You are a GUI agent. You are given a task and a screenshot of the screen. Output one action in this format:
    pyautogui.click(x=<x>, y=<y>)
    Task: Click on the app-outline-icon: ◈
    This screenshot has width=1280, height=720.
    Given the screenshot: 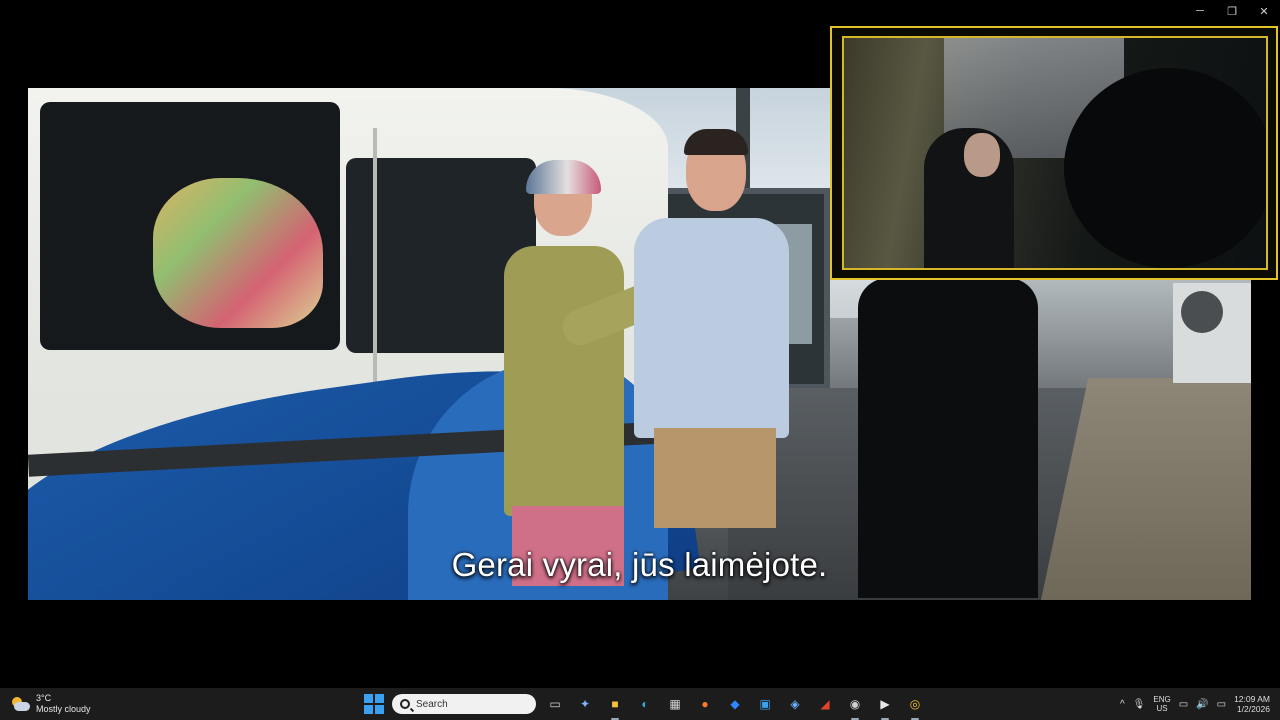 What is the action you would take?
    pyautogui.click(x=795, y=704)
    